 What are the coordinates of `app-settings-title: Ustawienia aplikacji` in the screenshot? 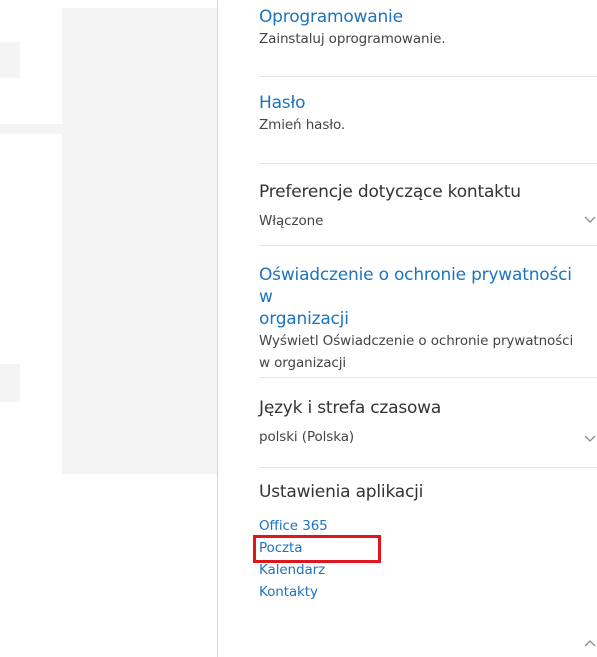 It's located at (341, 492).